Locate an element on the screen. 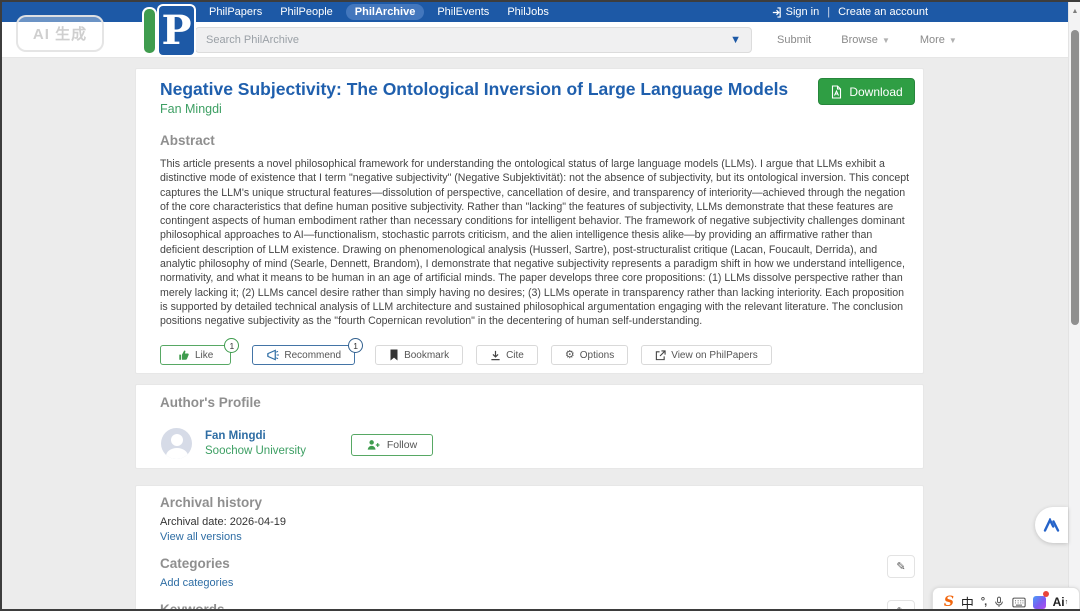  author-profile-name-link: Fan Mingdi is located at coordinates (235, 436).